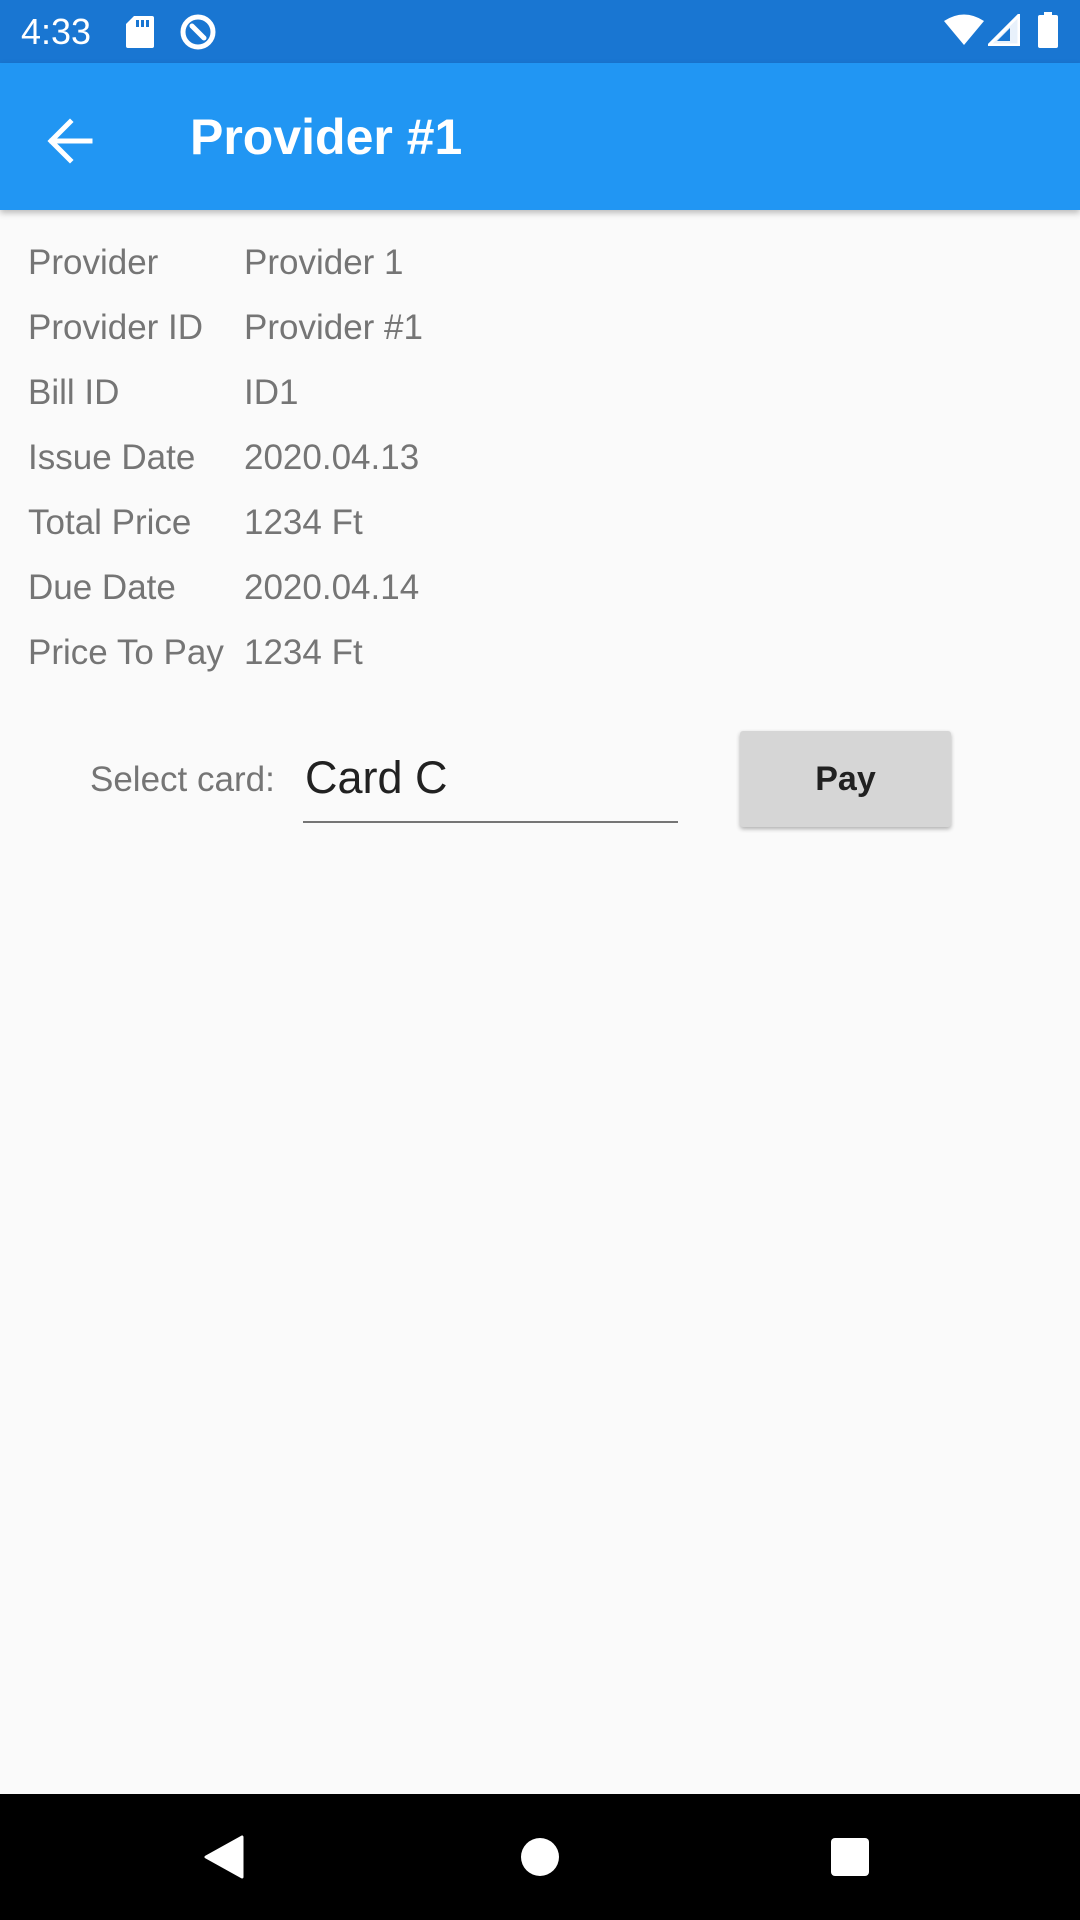 This screenshot has height=1920, width=1080. I want to click on arrow-back-icon, so click(70, 141).